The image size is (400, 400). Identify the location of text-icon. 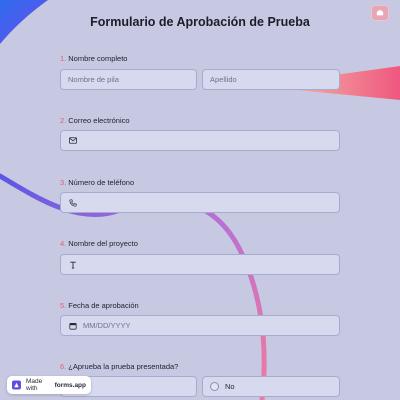
(73, 265).